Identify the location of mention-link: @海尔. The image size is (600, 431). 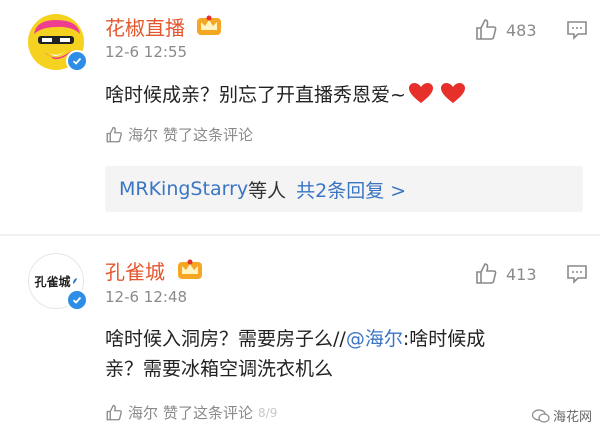
(374, 339).